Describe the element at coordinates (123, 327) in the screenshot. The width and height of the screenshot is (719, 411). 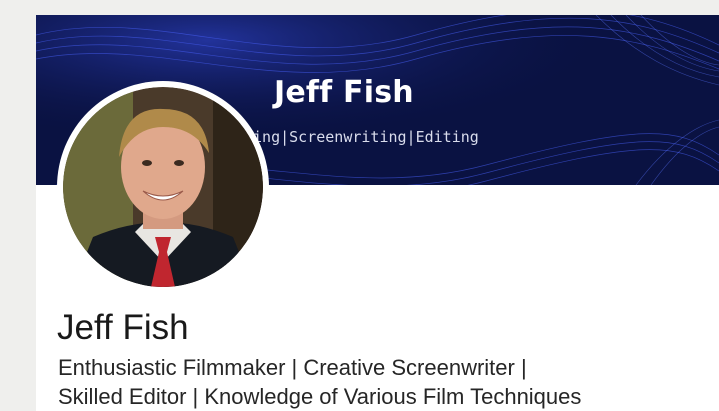
I see `profile-name: Jeff Fish` at that location.